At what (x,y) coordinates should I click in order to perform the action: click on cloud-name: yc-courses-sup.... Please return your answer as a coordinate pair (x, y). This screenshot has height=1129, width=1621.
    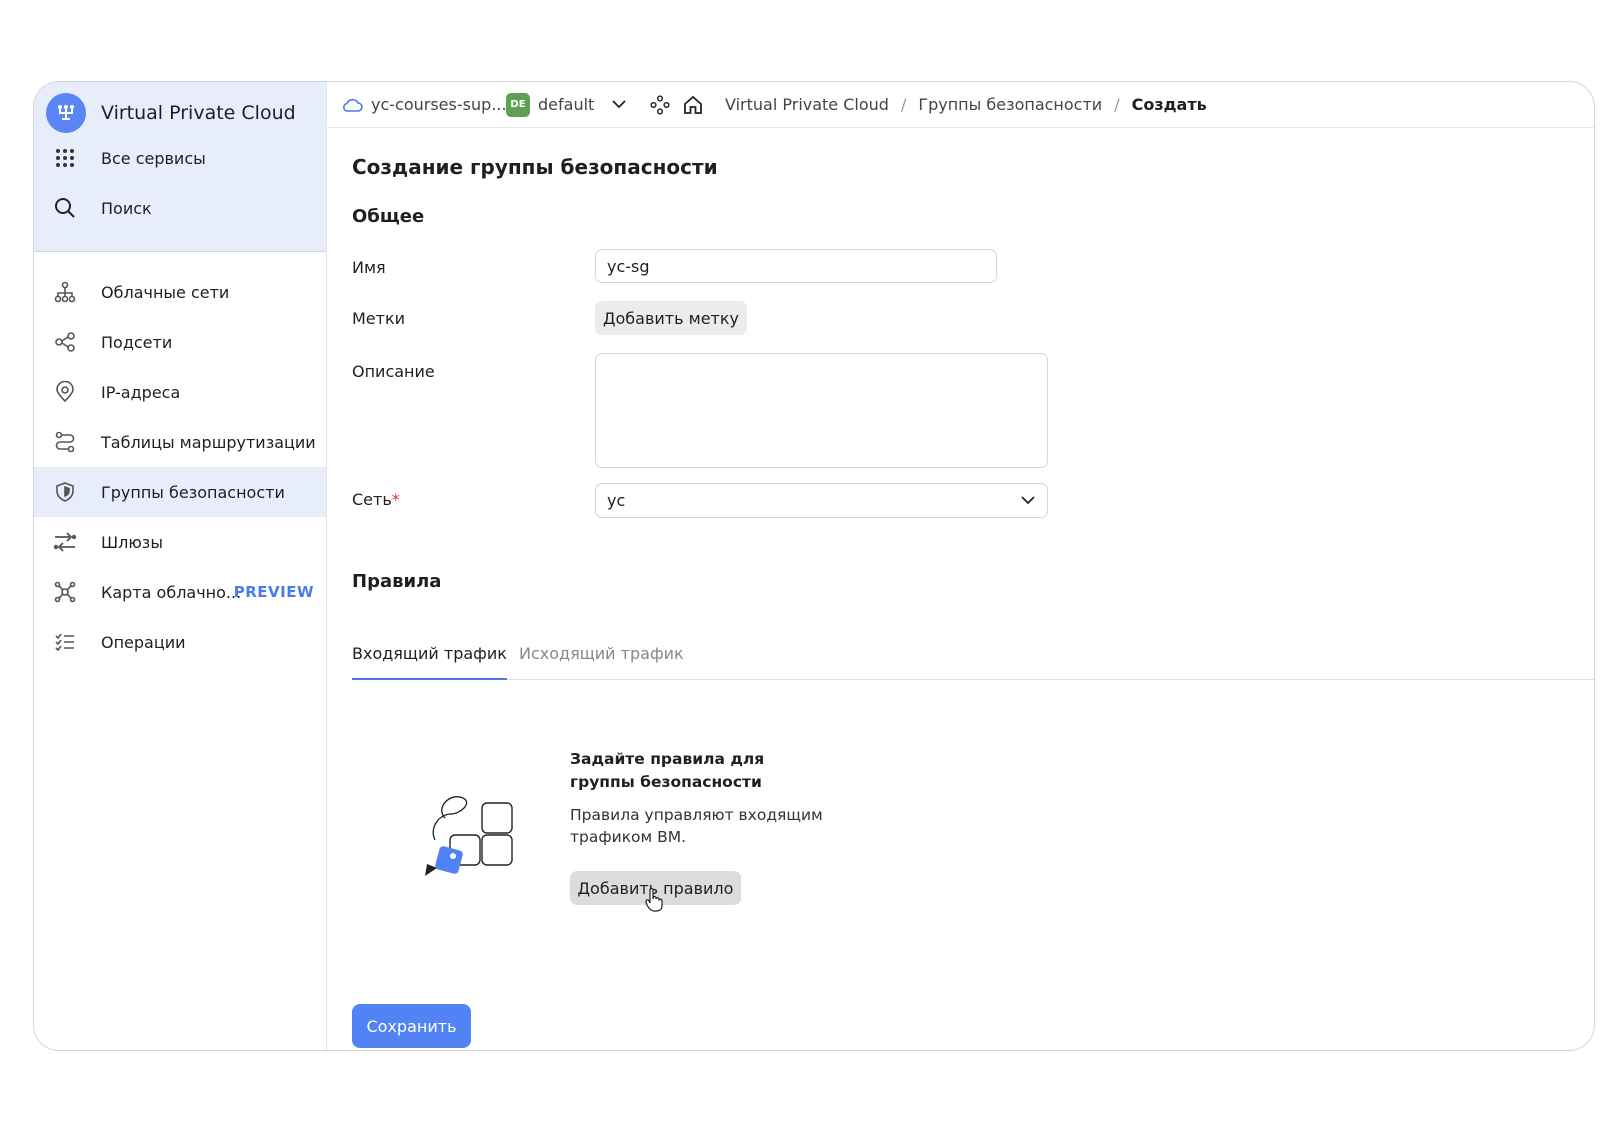
    Looking at the image, I should click on (439, 104).